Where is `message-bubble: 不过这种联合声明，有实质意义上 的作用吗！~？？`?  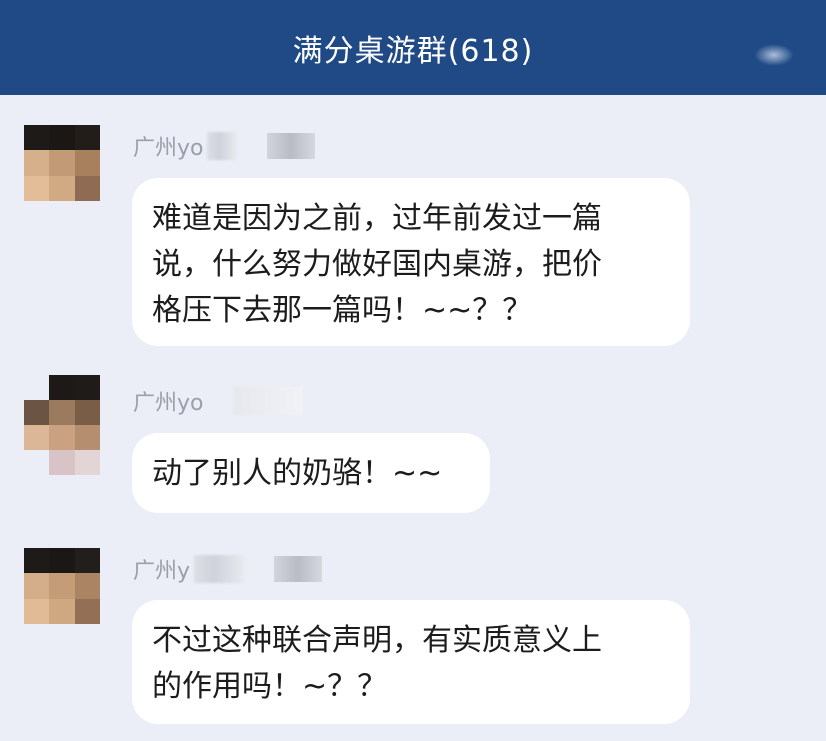 message-bubble: 不过这种联合声明，有实质意义上 的作用吗！~？？ is located at coordinates (411, 662).